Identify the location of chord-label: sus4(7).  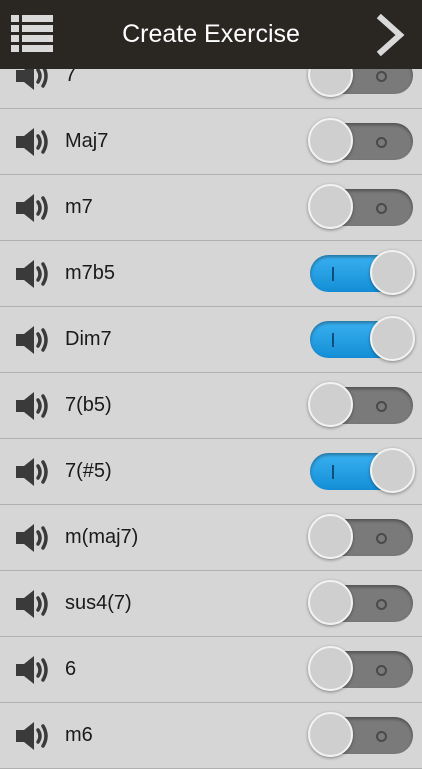
(98, 603).